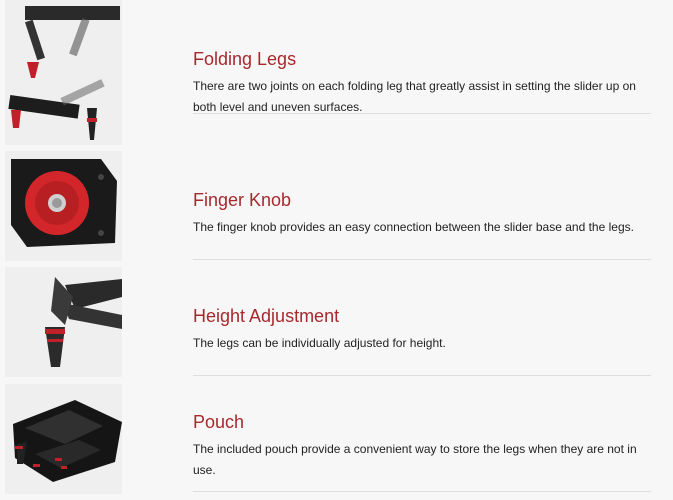 The height and width of the screenshot is (500, 673). I want to click on height-adjustment-image, so click(63, 322).